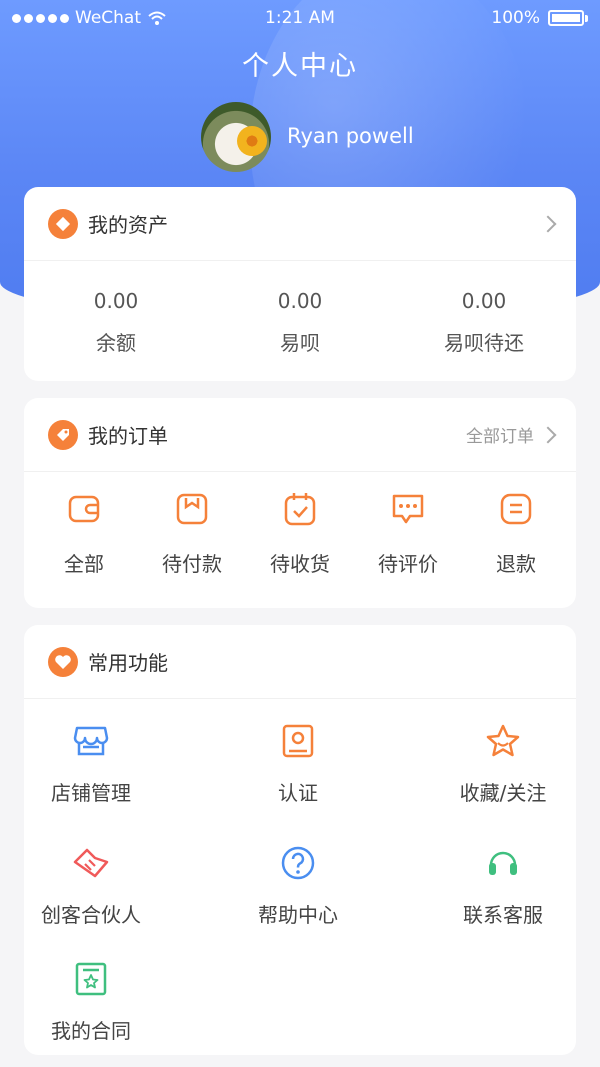  Describe the element at coordinates (252, 141) in the screenshot. I see `avatar-flower` at that location.